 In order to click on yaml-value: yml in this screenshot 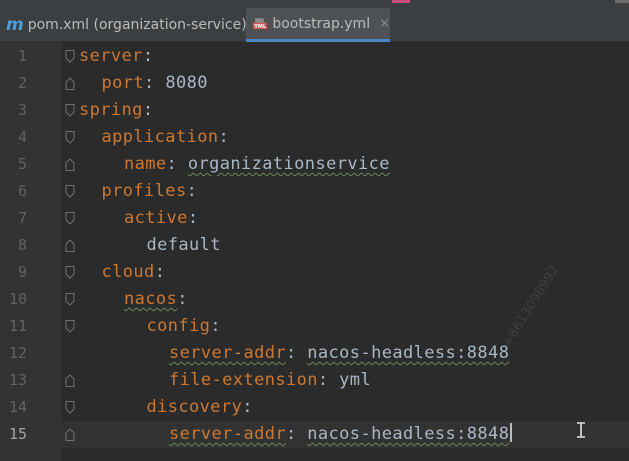, I will do `click(355, 380)`.